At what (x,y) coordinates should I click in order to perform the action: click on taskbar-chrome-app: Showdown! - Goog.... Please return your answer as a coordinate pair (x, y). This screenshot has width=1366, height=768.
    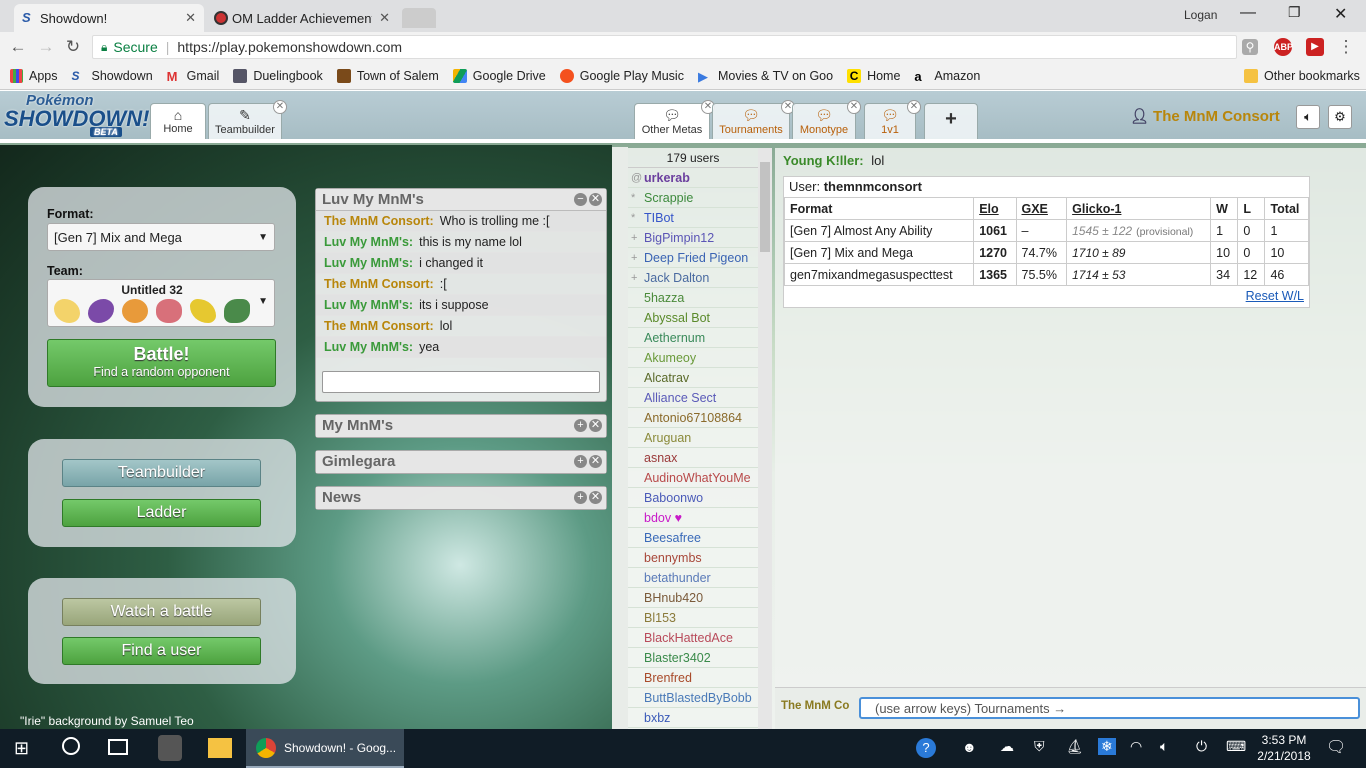
    Looking at the image, I should click on (325, 748).